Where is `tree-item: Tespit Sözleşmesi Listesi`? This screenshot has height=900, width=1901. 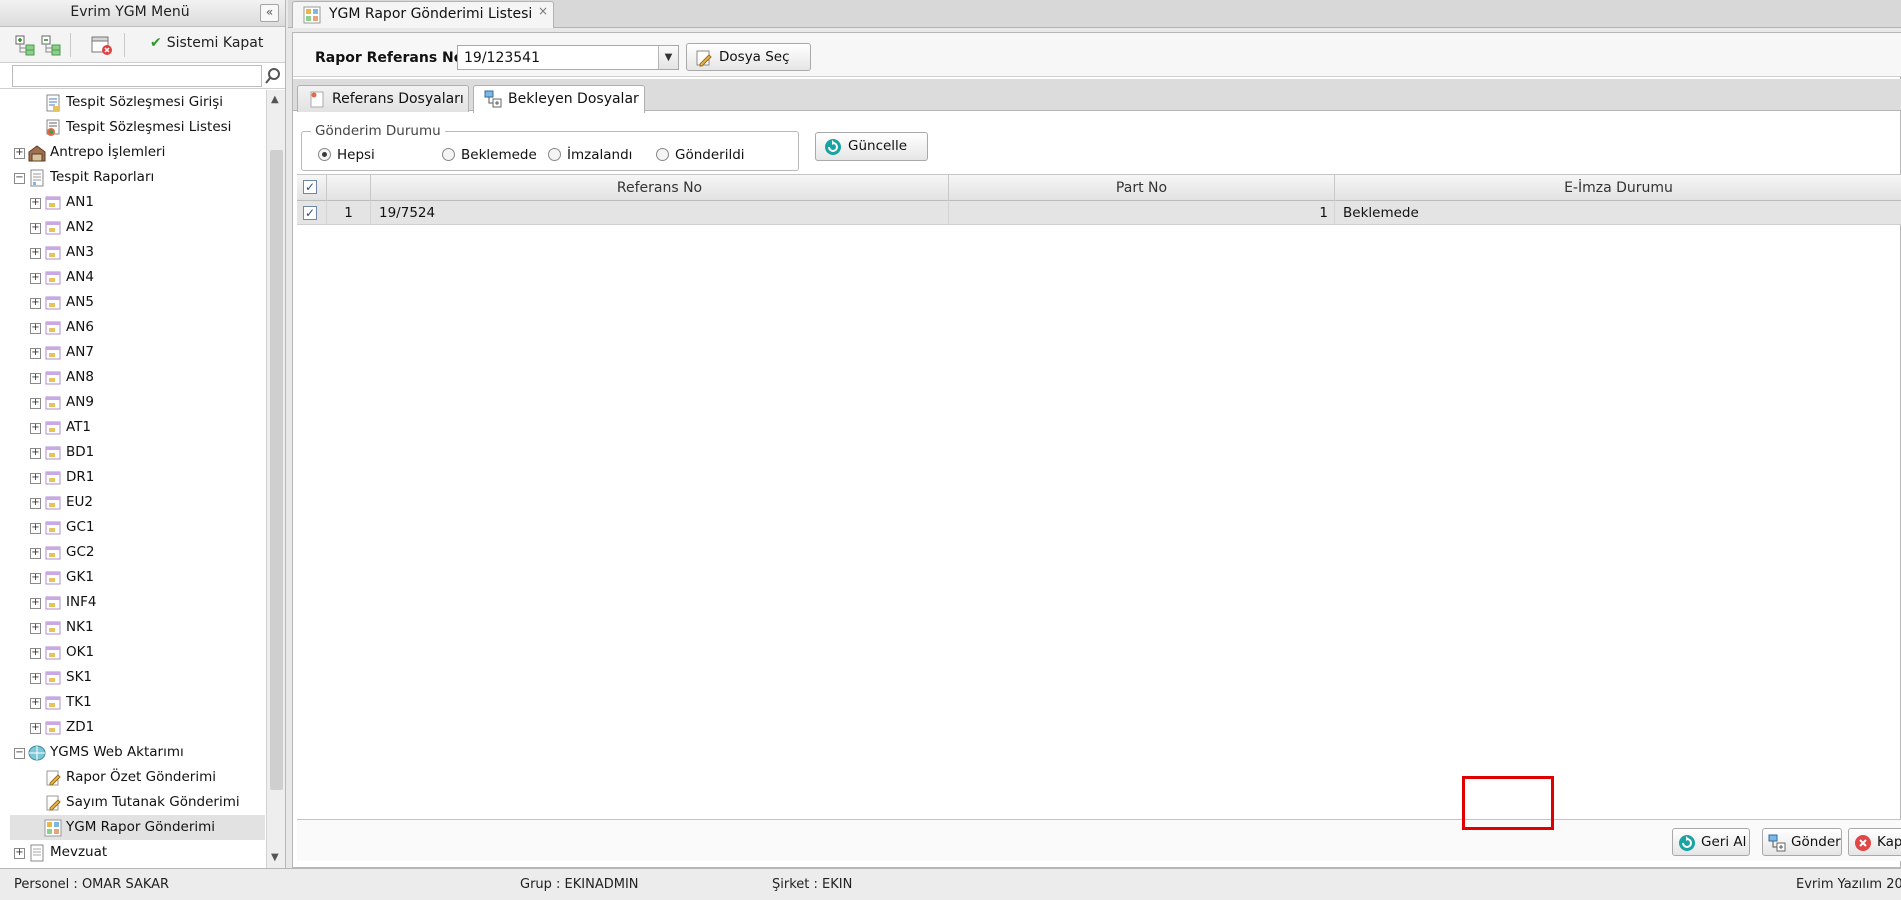
tree-item: Tespit Sözleşmesi Listesi is located at coordinates (137, 127).